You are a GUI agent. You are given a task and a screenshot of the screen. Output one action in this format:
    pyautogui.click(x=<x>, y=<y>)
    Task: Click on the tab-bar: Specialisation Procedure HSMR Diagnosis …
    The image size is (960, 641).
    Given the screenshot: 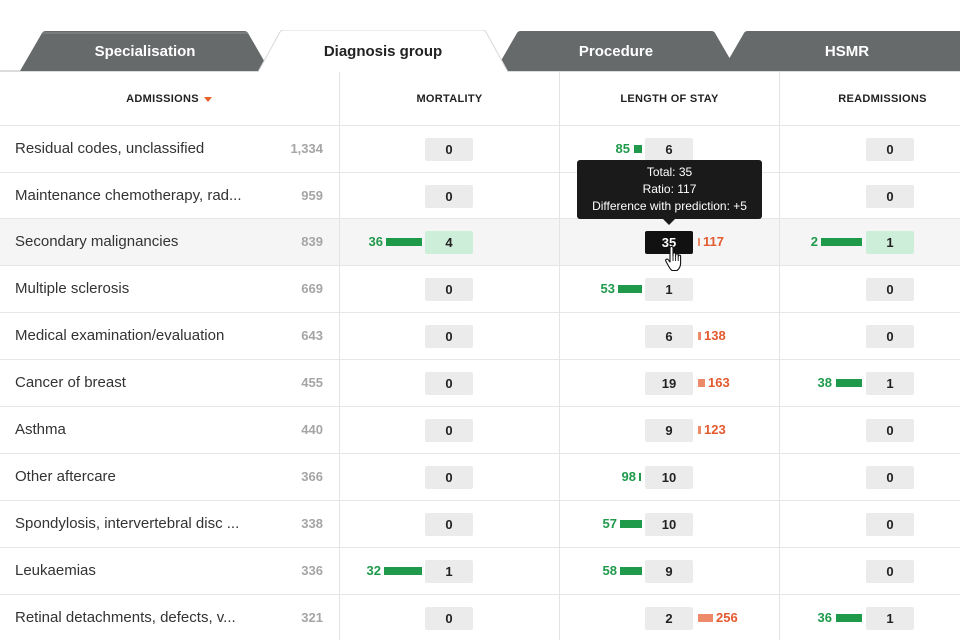 What is the action you would take?
    pyautogui.click(x=480, y=36)
    